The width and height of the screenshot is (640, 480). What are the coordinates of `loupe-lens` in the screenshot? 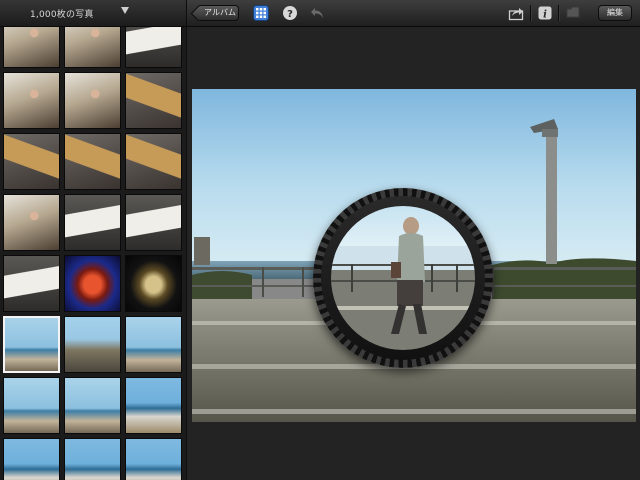 It's located at (403, 278).